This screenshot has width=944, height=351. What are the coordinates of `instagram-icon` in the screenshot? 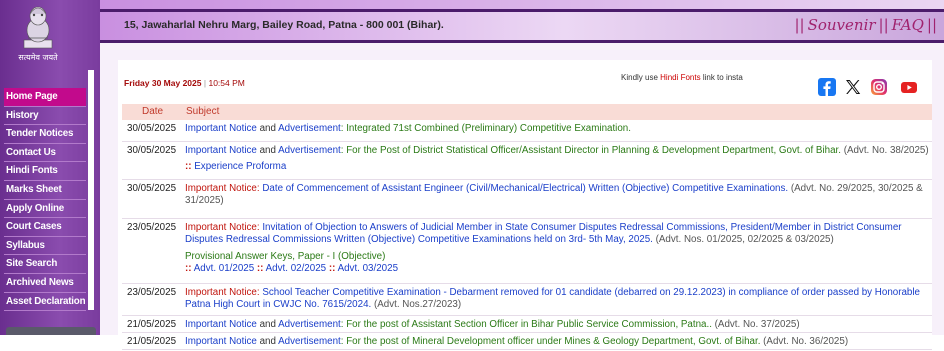 It's located at (879, 87).